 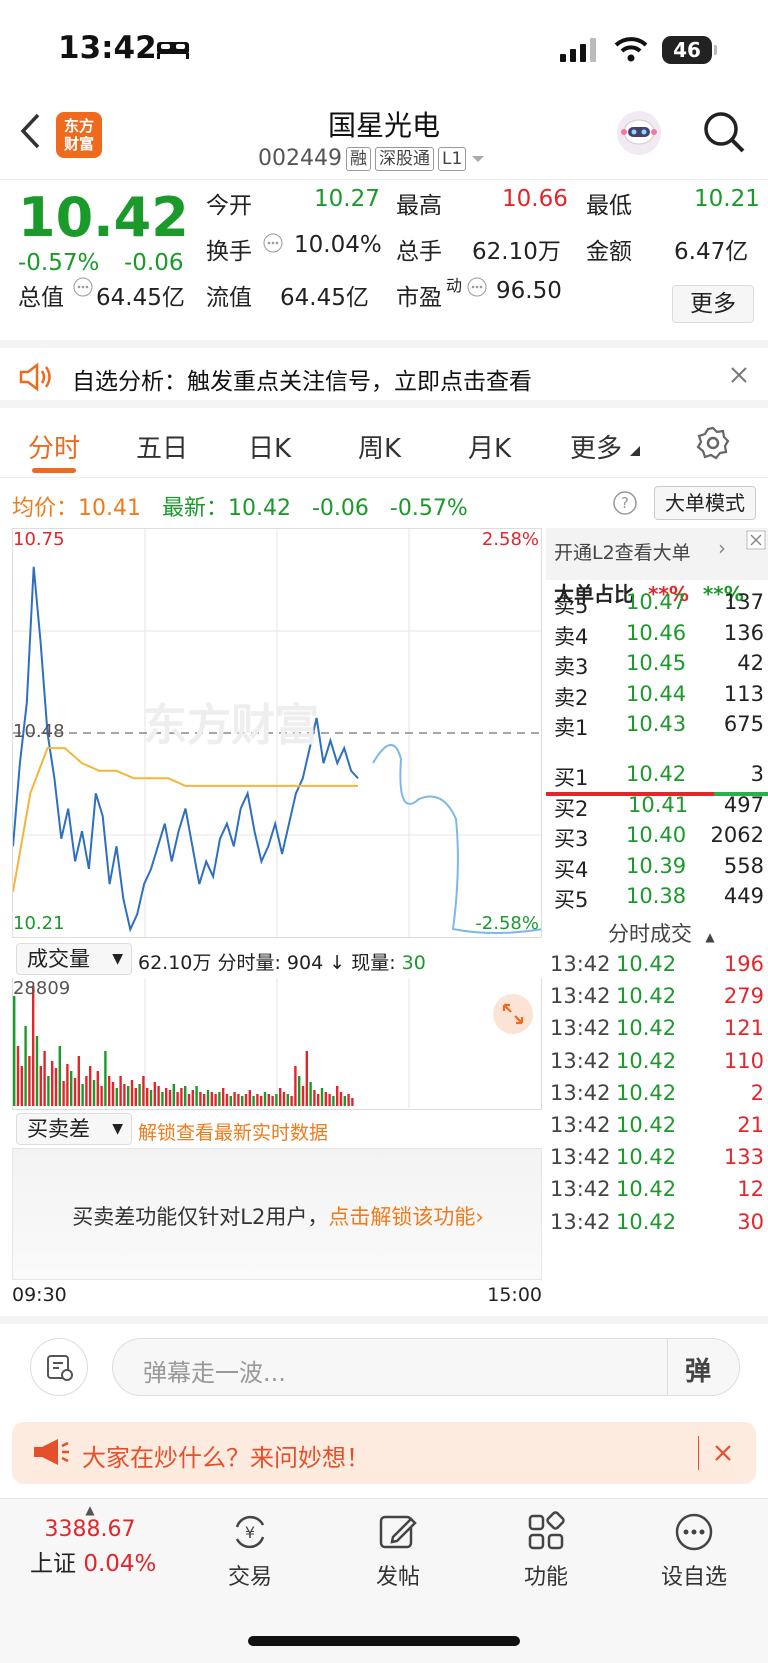 I want to click on mcap-label: 总值, so click(x=41, y=298).